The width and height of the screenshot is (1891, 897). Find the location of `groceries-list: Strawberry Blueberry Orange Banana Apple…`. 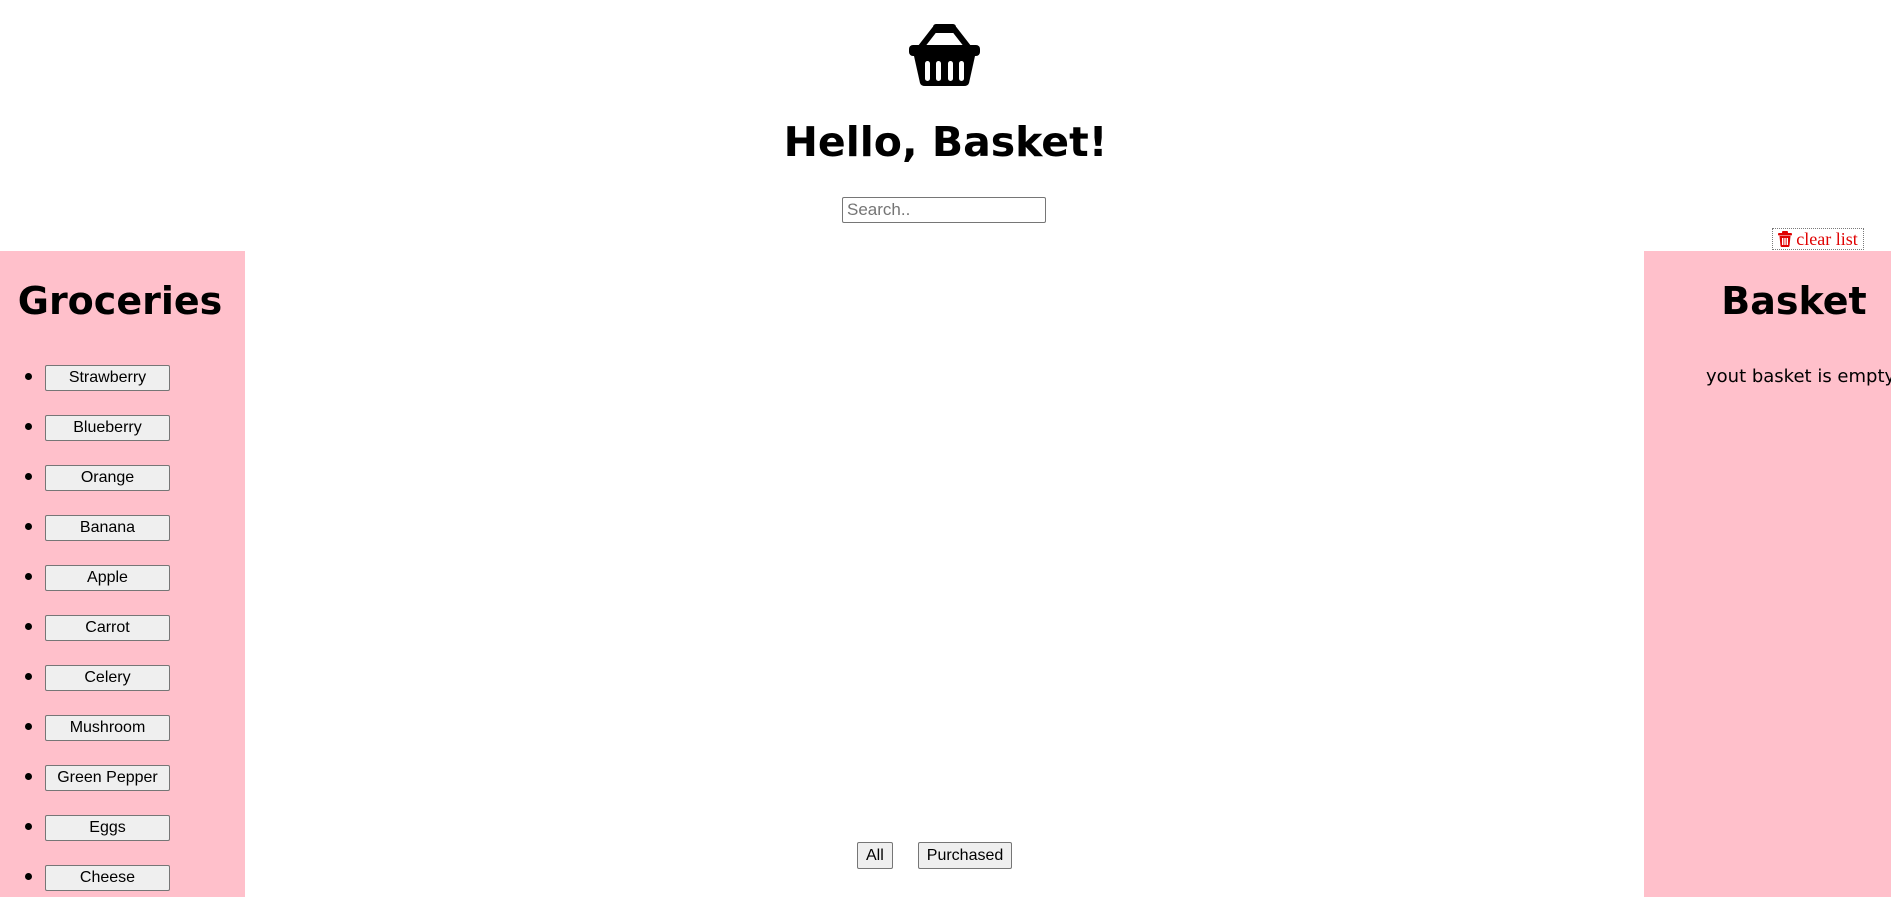

groceries-list: Strawberry Blueberry Orange Banana Apple… is located at coordinates (122, 631).